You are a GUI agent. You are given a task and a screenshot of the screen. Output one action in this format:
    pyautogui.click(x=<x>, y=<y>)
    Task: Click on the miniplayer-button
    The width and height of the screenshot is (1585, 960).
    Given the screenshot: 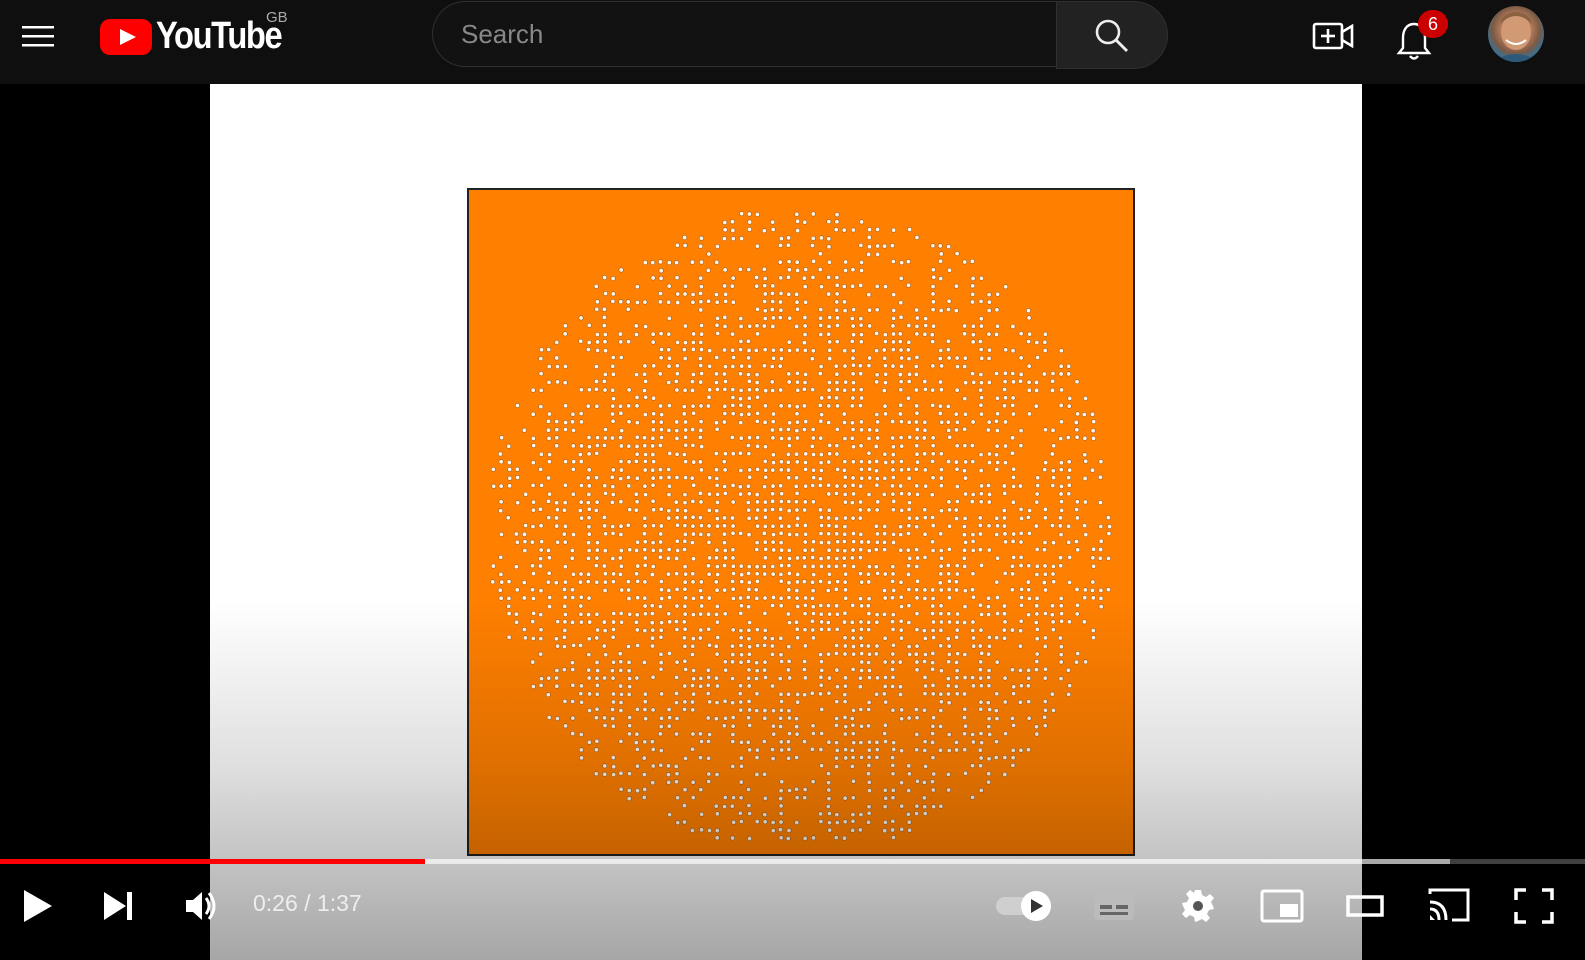 What is the action you would take?
    pyautogui.click(x=1282, y=906)
    